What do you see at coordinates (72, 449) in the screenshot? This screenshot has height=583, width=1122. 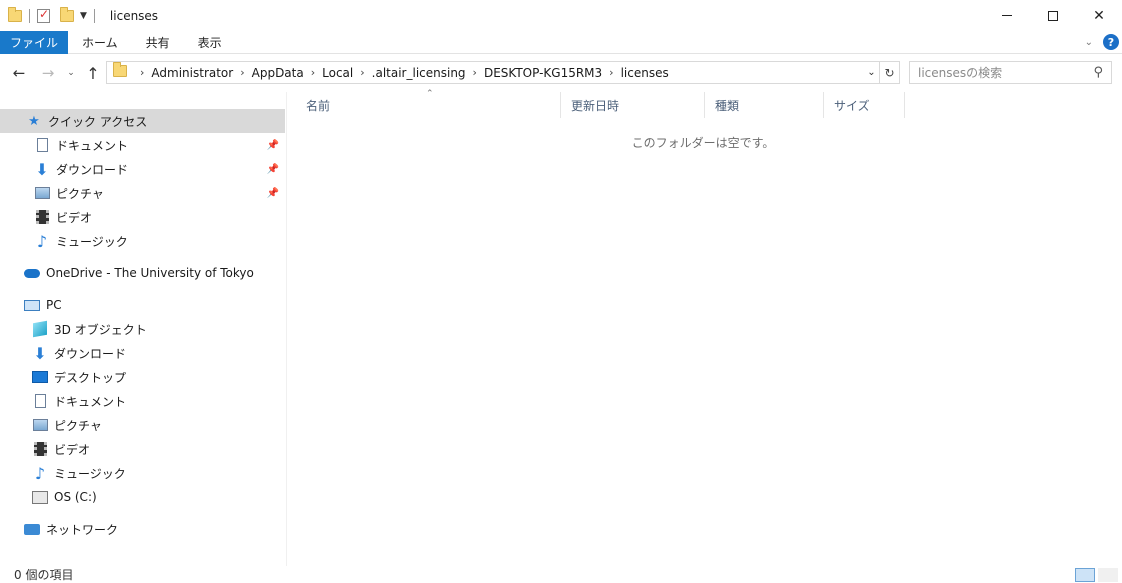 I see `nav-label: ビデオ` at bounding box center [72, 449].